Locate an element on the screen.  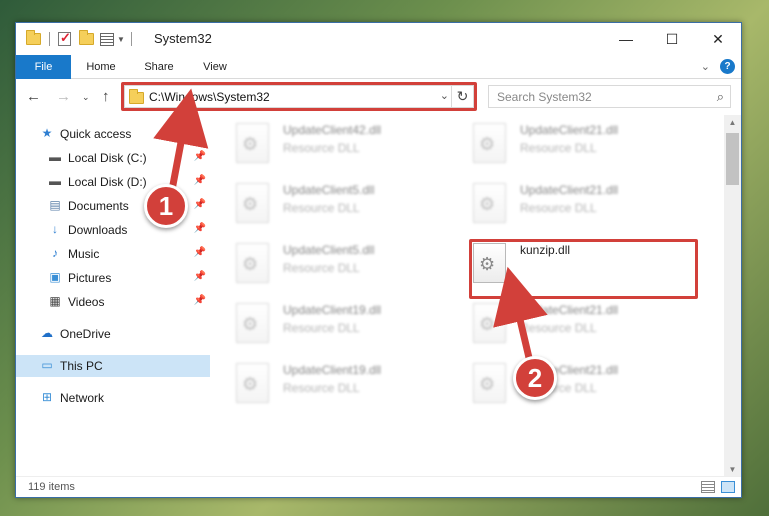
file-name: UpdateClient21.dll is located at coordinates (569, 190).